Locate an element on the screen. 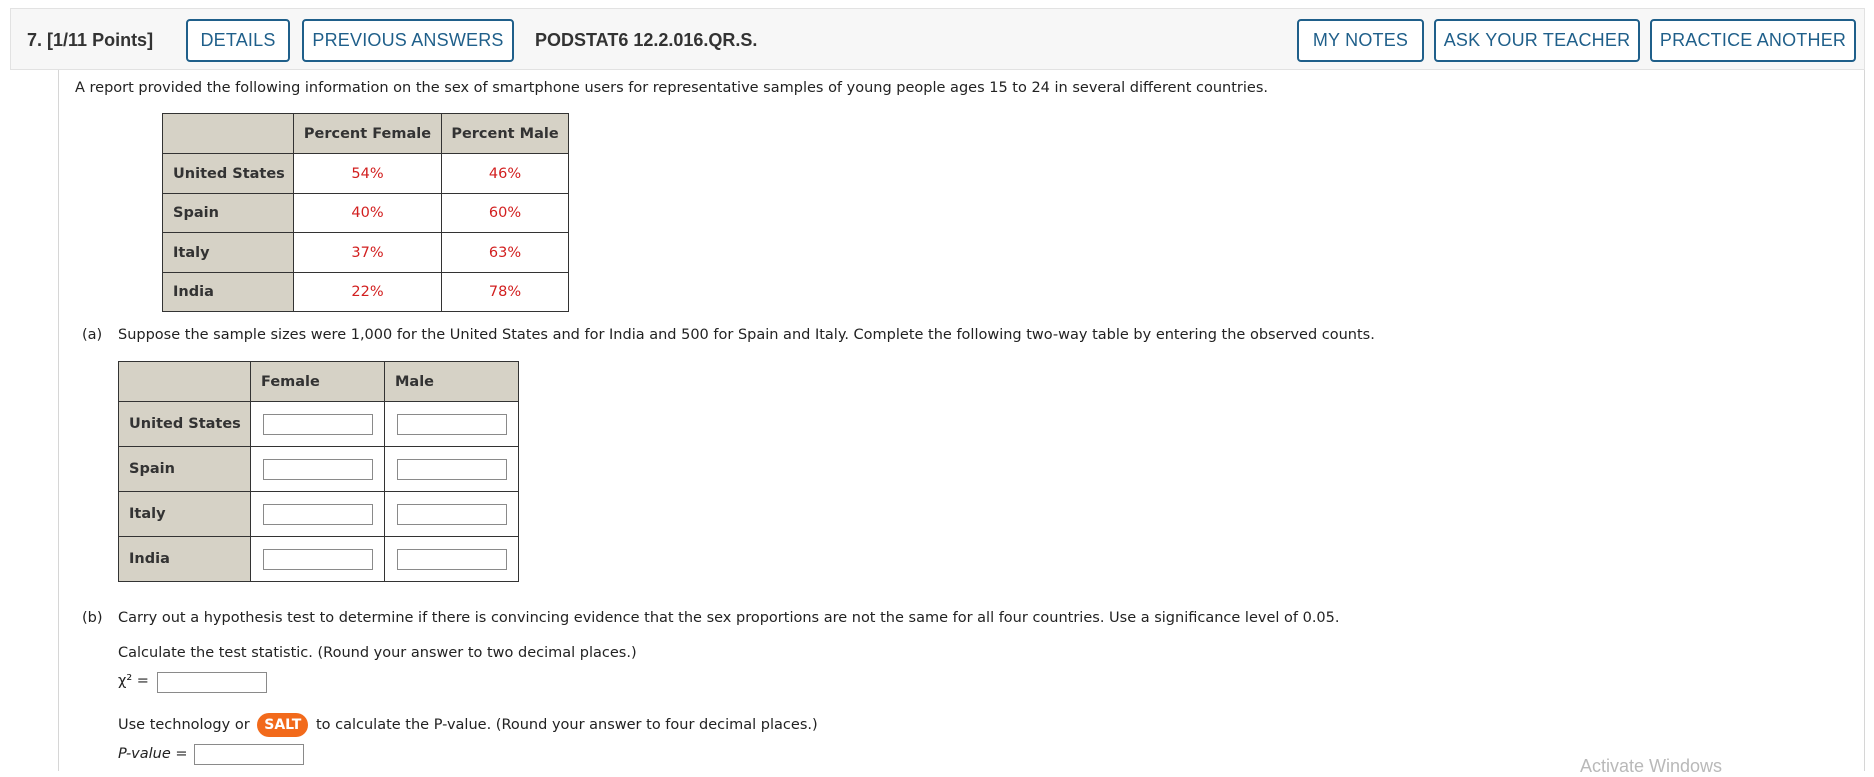 The image size is (1874, 777). india-male-count-input is located at coordinates (451, 559).